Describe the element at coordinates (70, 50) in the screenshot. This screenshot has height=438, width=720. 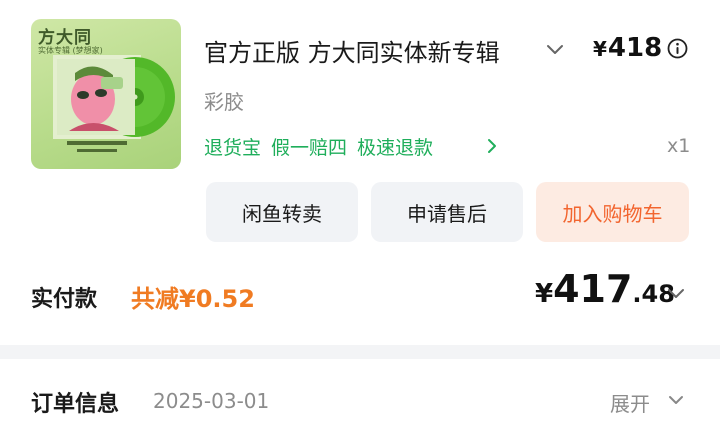
I see `cover-subtitle: 实体专辑 (梦想家)` at that location.